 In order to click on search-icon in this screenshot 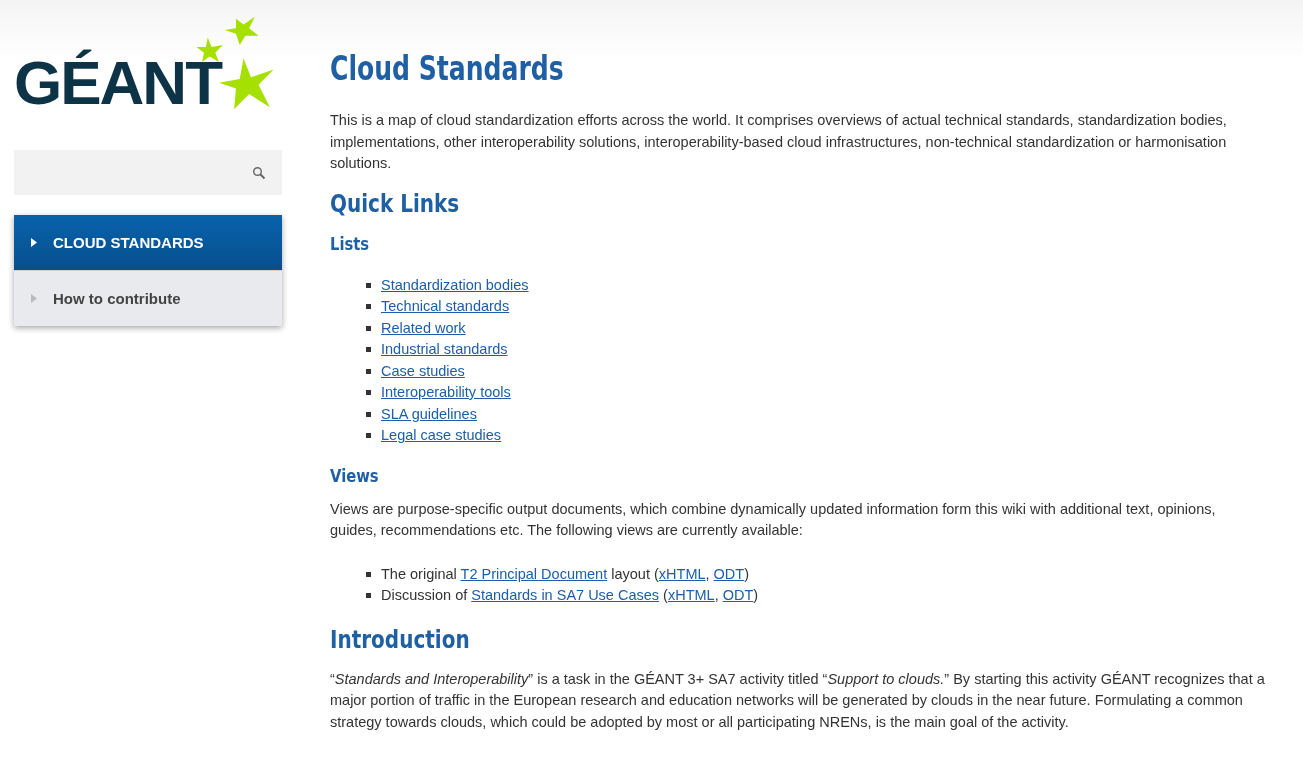, I will do `click(259, 172)`.